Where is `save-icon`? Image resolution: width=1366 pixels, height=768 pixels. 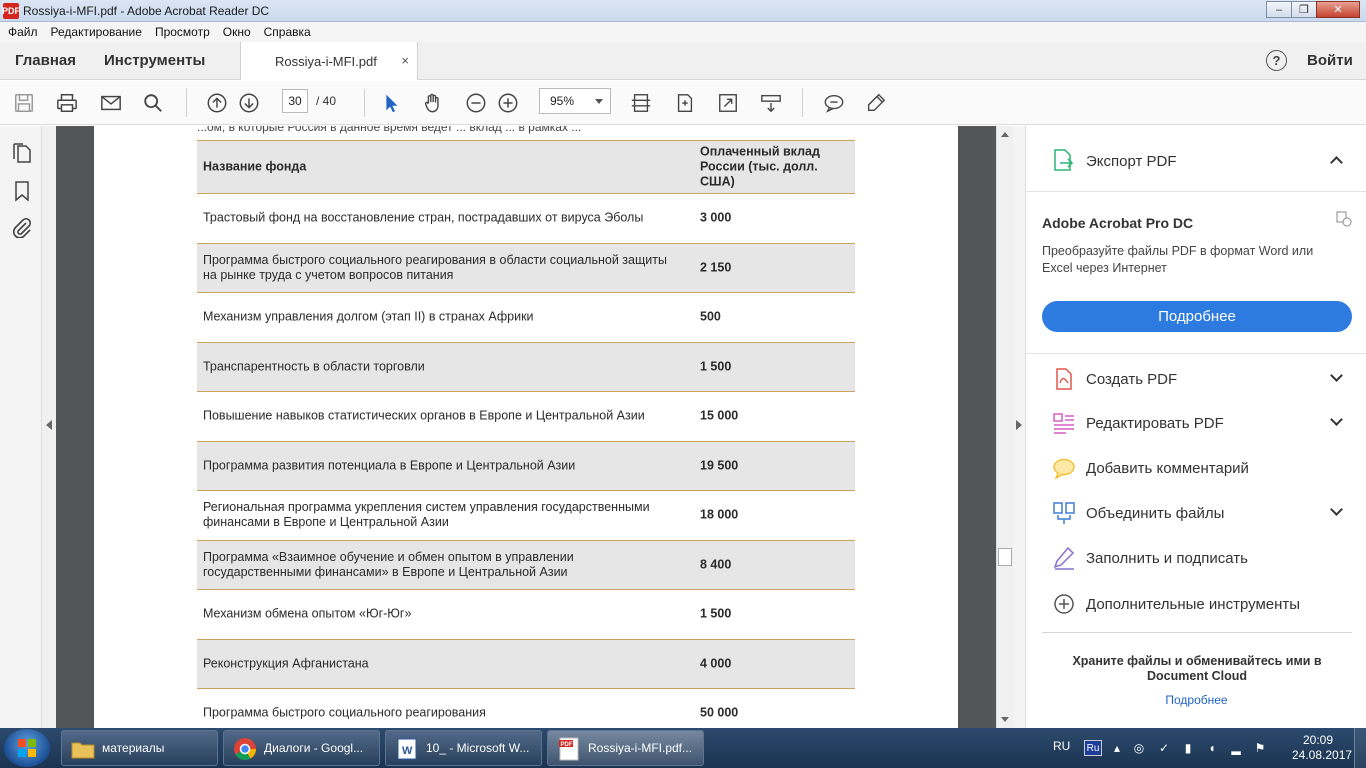 save-icon is located at coordinates (24, 103).